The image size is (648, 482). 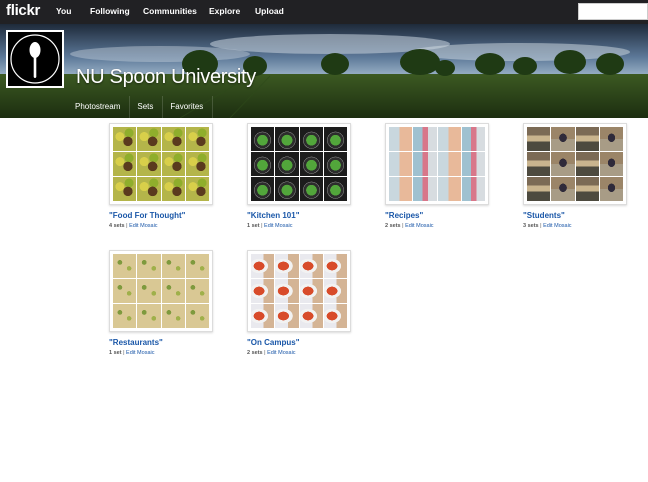 What do you see at coordinates (117, 226) in the screenshot?
I see `set-count: 4 sets` at bounding box center [117, 226].